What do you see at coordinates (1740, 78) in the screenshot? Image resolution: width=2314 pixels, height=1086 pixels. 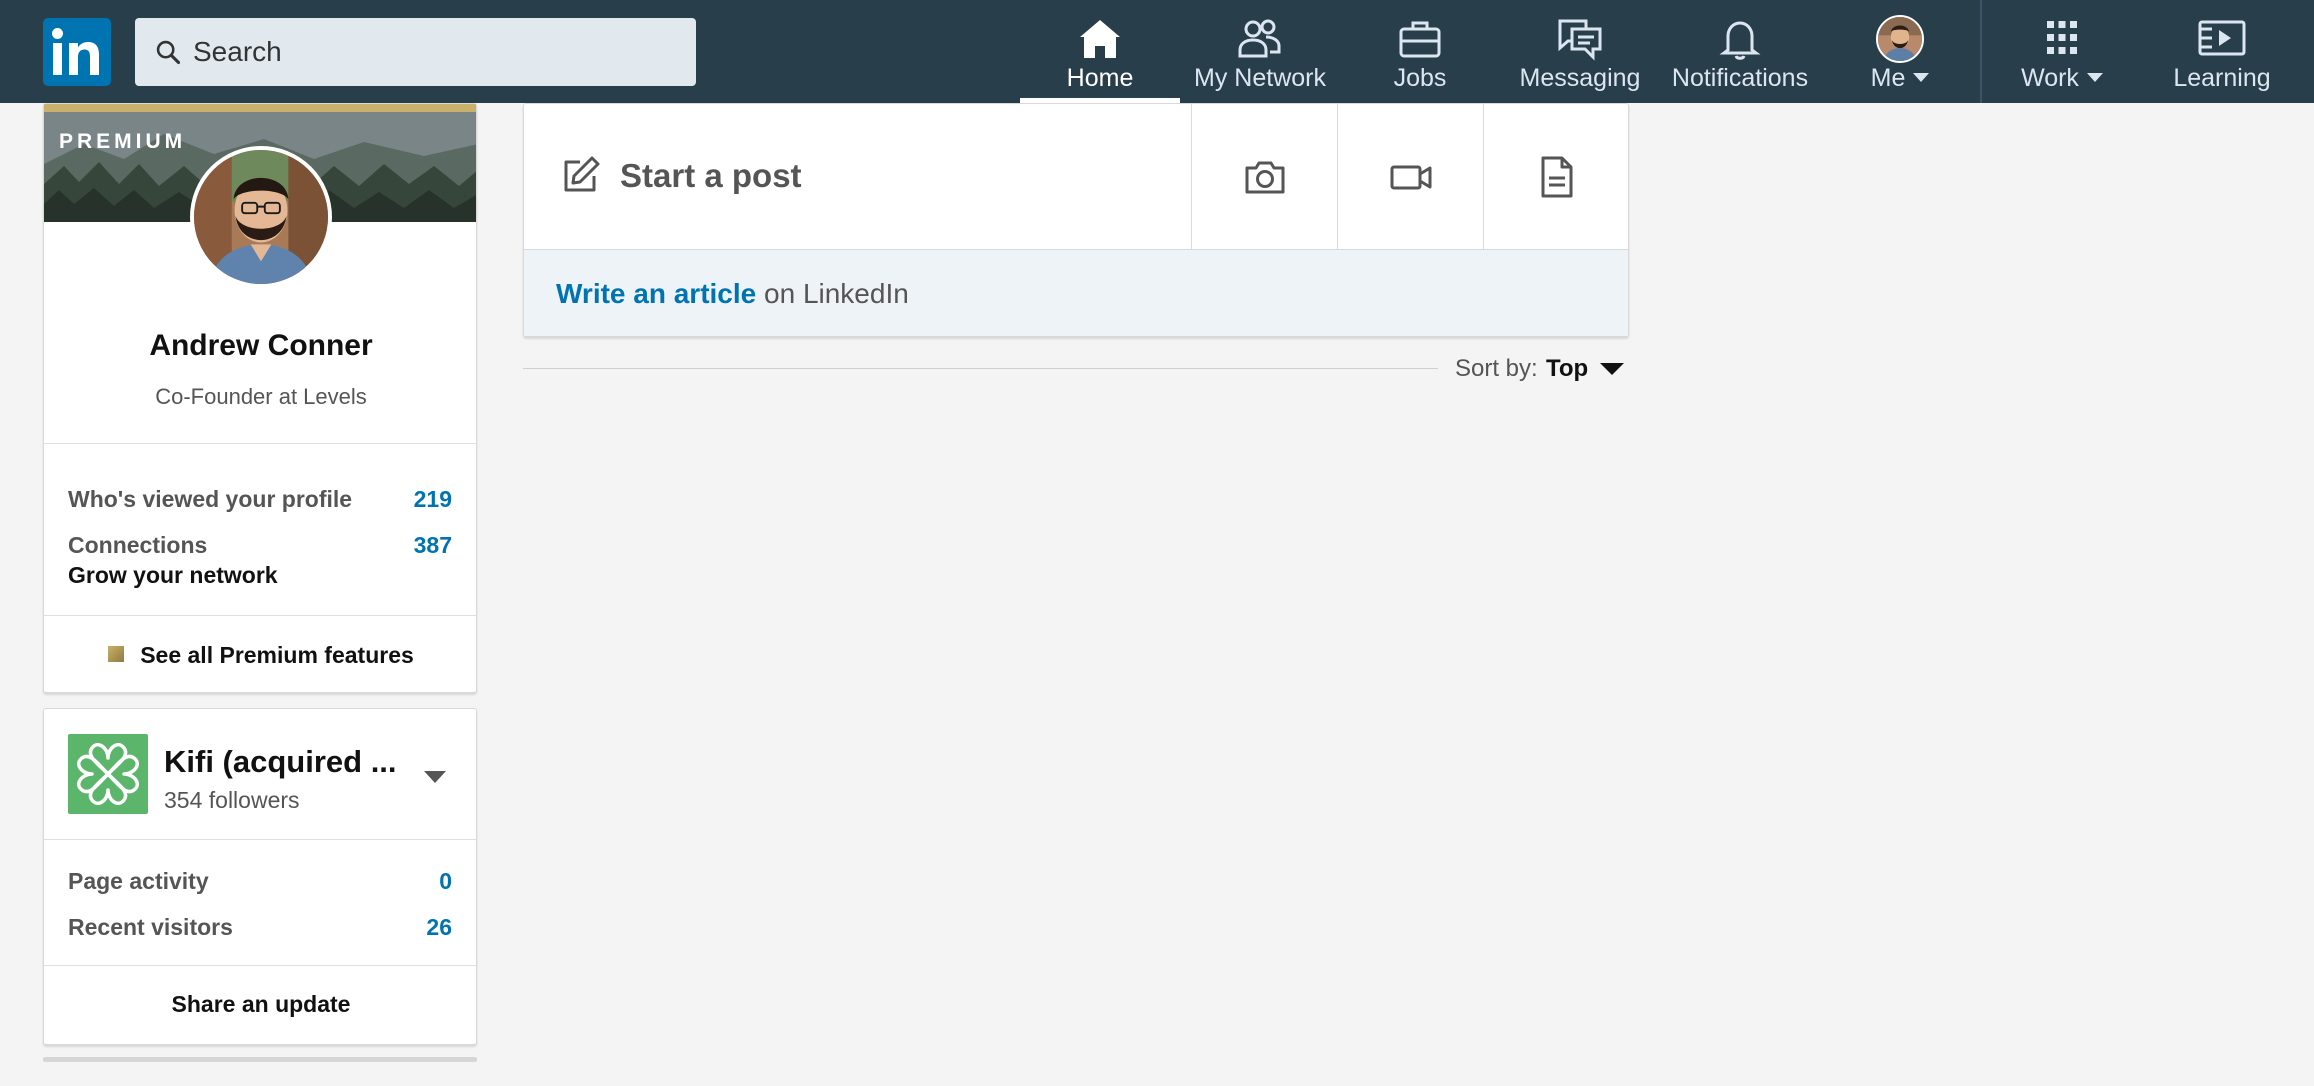 I see `nav-notifications-label: Notifications` at bounding box center [1740, 78].